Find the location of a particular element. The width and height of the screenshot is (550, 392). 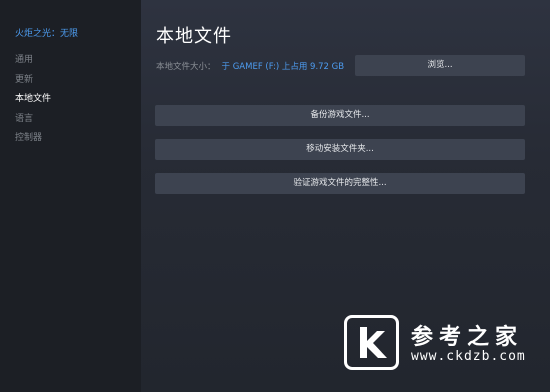

sidebar-item-language: 语言 is located at coordinates (70, 120).